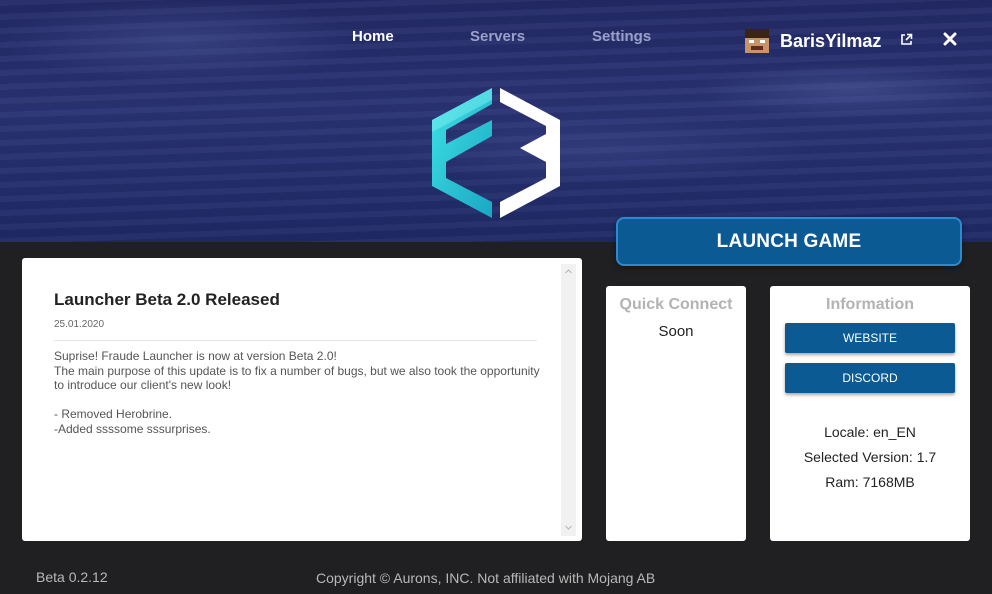 Image resolution: width=992 pixels, height=594 pixels. I want to click on news-line: -Added ssssome sssurprises., so click(132, 428).